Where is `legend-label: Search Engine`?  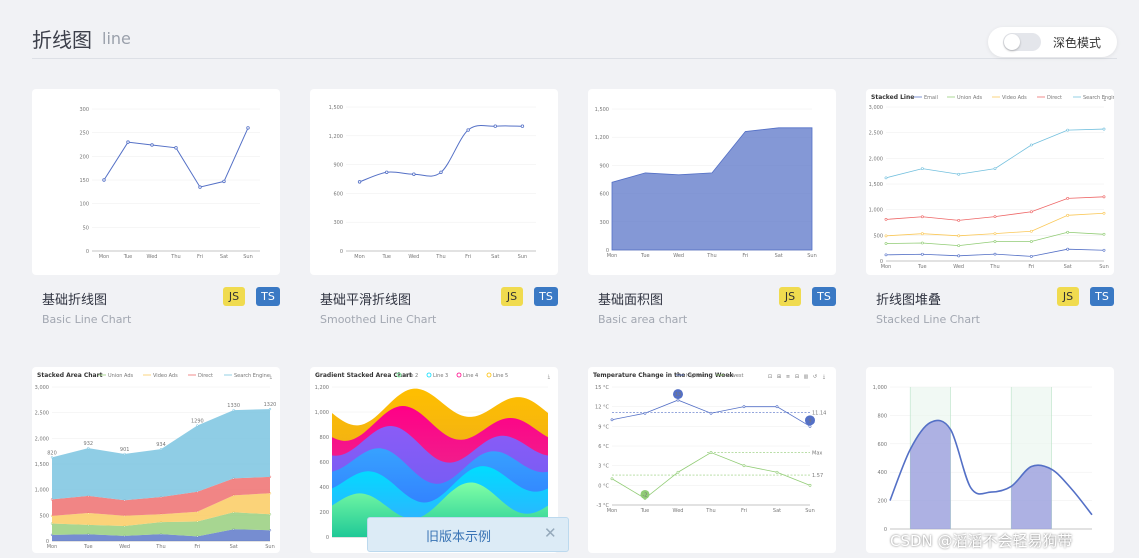
legend-label: Search Engine is located at coordinates (252, 376).